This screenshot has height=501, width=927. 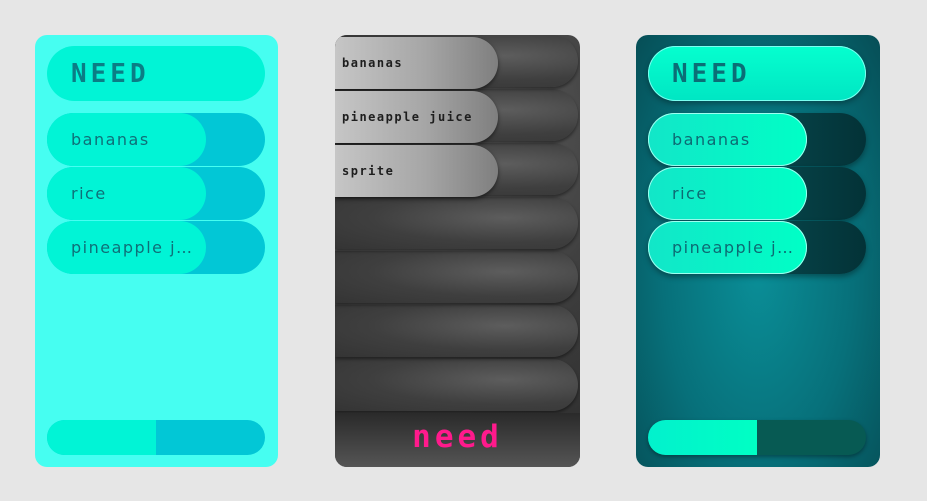 What do you see at coordinates (368, 171) in the screenshot?
I see `item-label: sprite` at bounding box center [368, 171].